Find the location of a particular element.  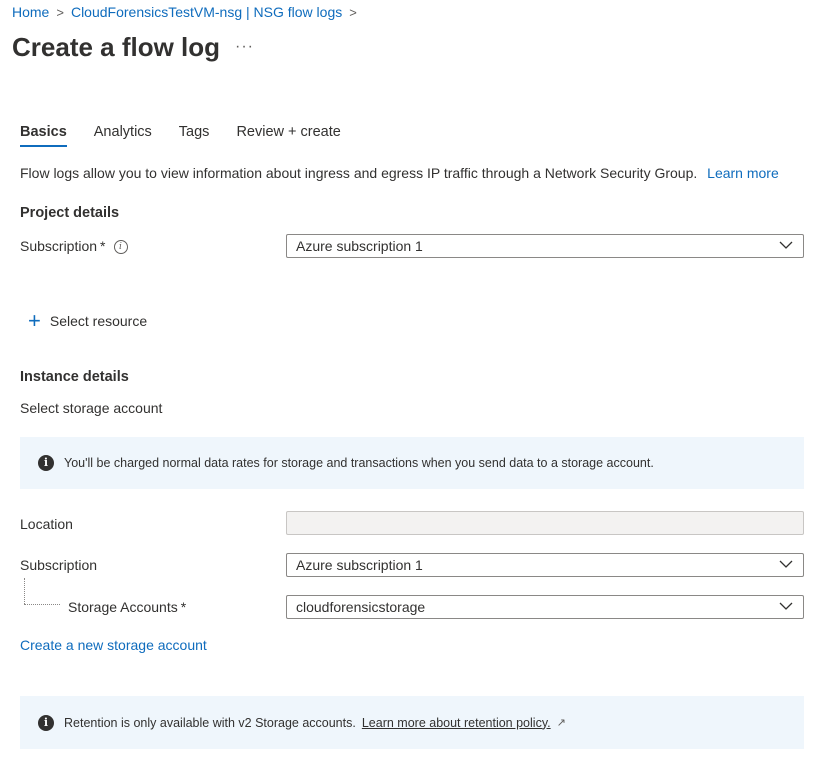

storage-accounts-dropdown: cloudforensicstorage is located at coordinates (545, 607).